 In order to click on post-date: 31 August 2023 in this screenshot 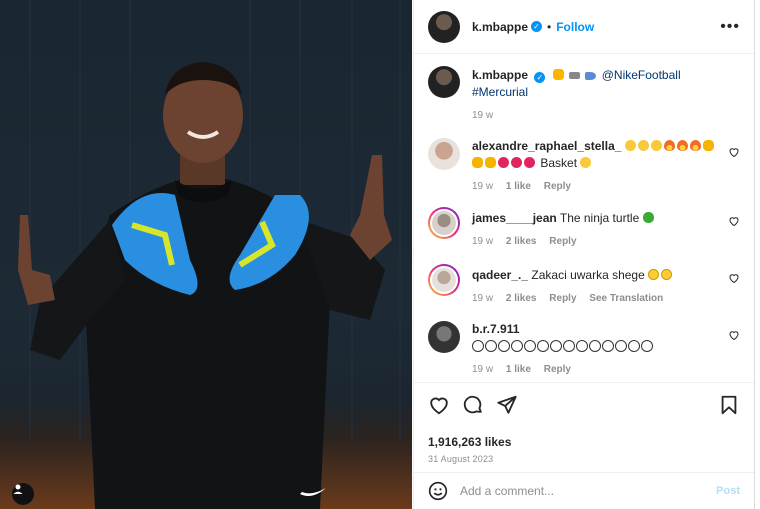, I will do `click(584, 459)`.